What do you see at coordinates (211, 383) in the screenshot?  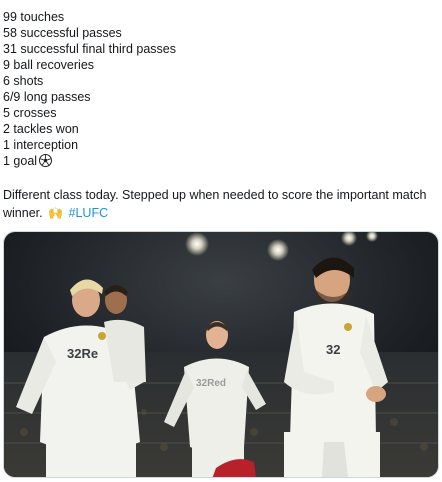 I see `kit-sponsor-middle: 32Red` at bounding box center [211, 383].